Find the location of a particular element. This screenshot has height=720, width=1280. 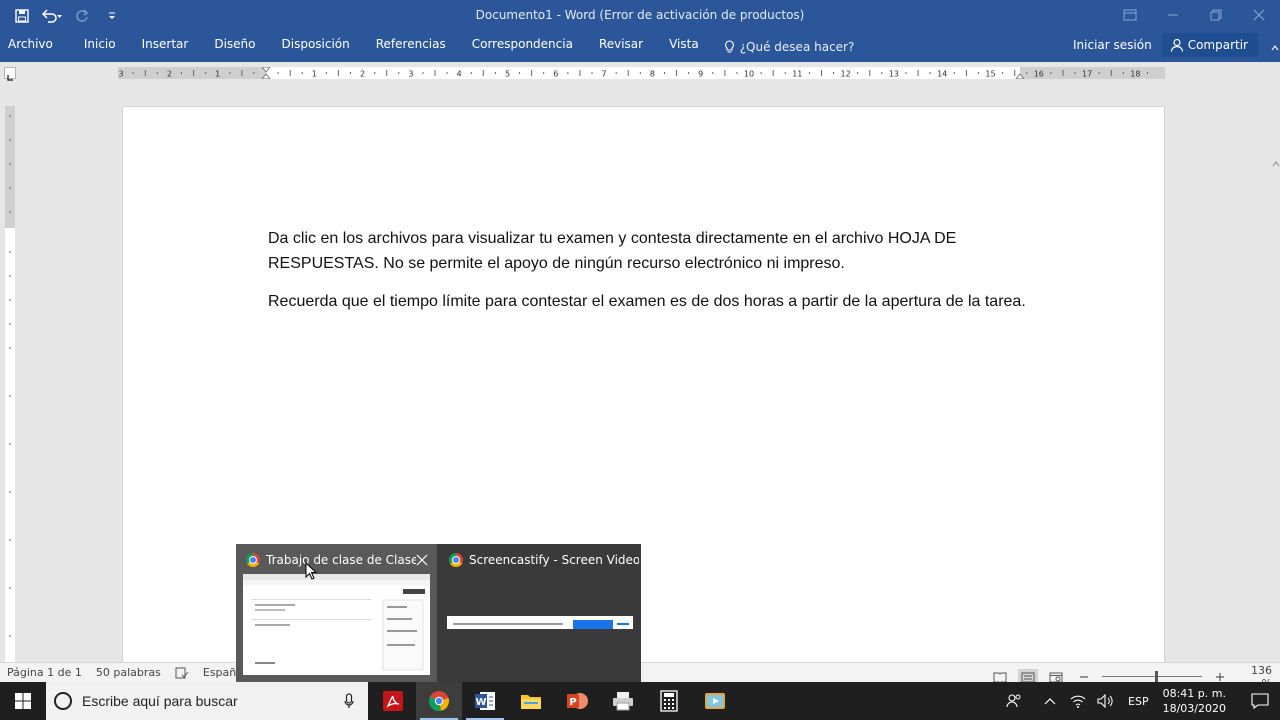

minus-icon is located at coordinates (1084, 677).